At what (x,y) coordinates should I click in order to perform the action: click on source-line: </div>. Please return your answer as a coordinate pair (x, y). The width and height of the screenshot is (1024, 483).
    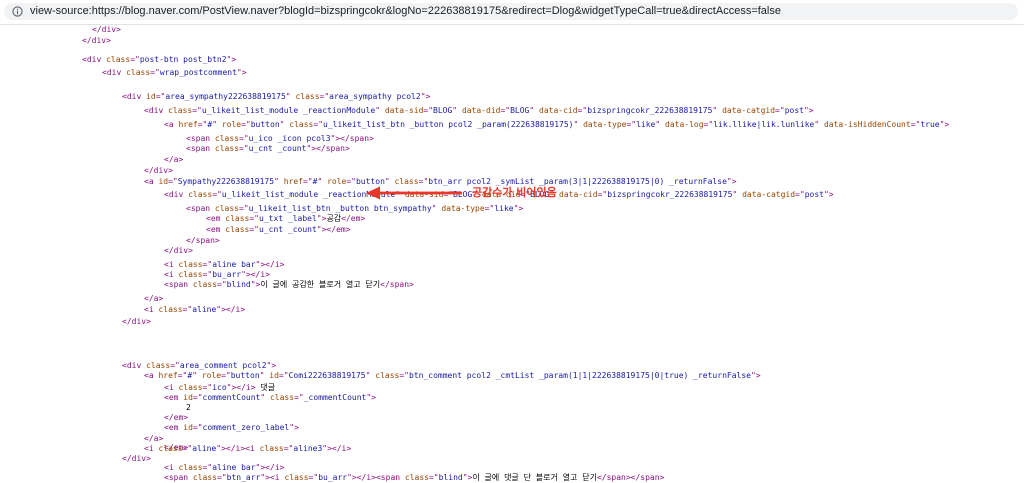
    Looking at the image, I should click on (106, 30).